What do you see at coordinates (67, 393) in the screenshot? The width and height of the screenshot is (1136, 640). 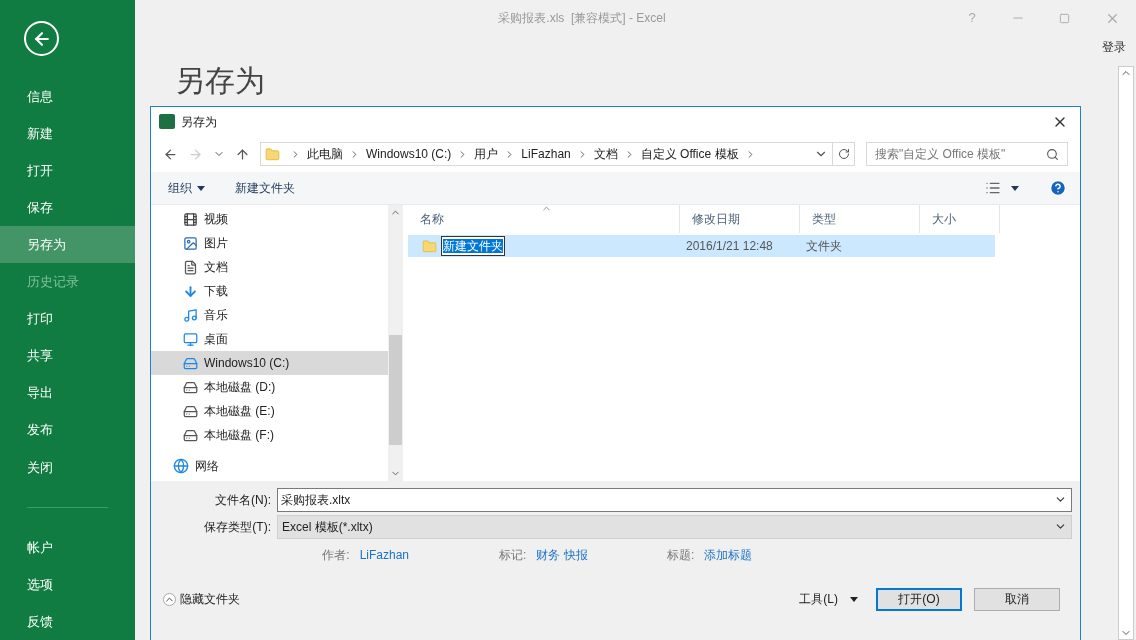 I see `backstage-menu-item: 导出` at bounding box center [67, 393].